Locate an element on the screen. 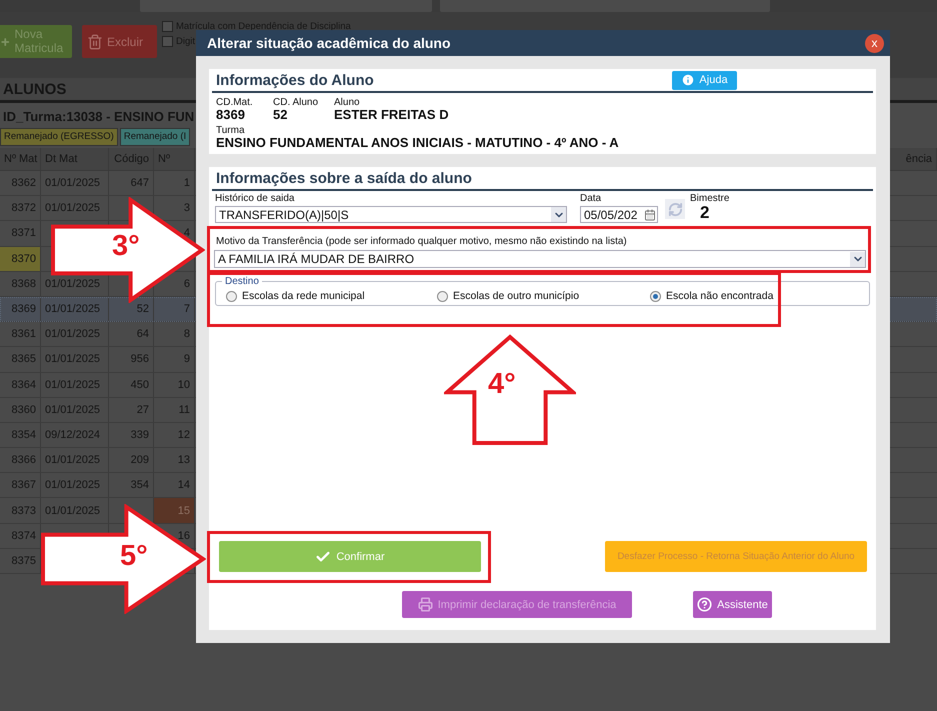 Image resolution: width=937 pixels, height=711 pixels. assistant-button: Assistente is located at coordinates (732, 604).